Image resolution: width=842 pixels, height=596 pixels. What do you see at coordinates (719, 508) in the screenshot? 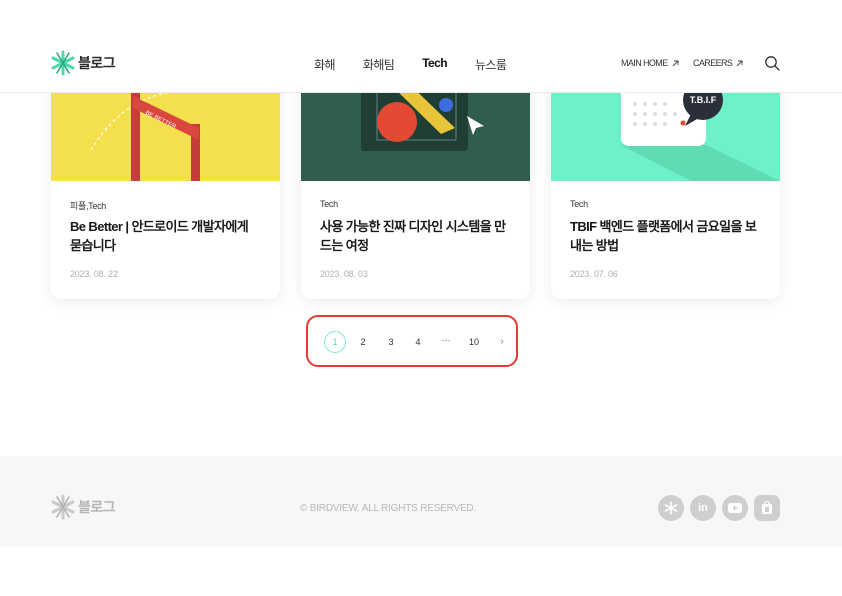
I see `social-links: in` at bounding box center [719, 508].